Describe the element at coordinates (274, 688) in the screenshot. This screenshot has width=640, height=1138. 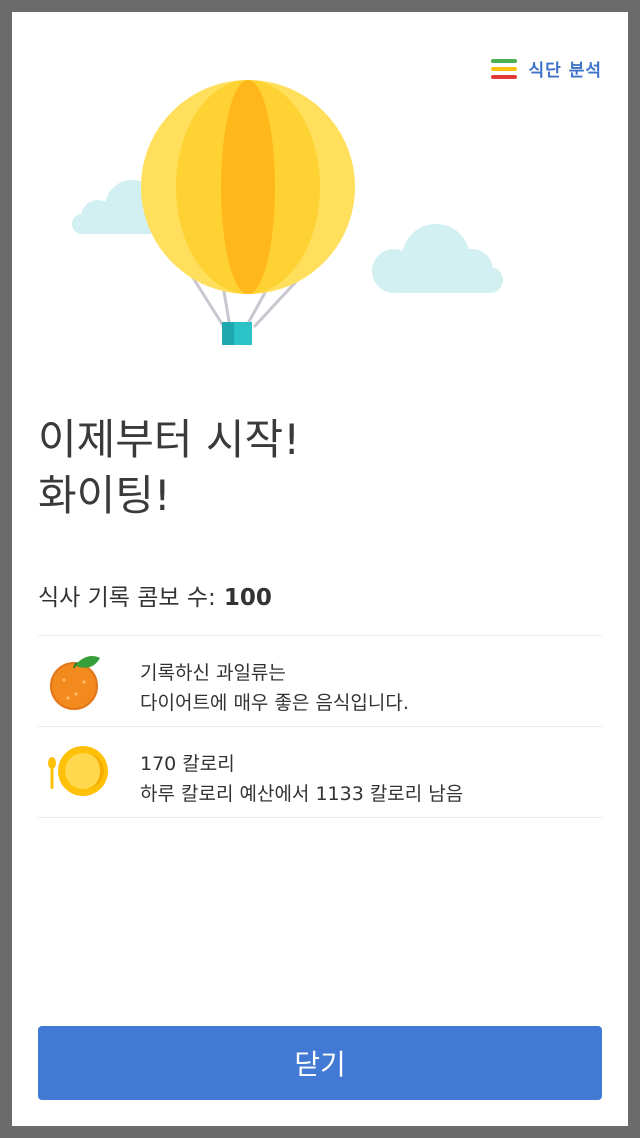
I see `feedback-fruit-text: 기록하신 과일류는 다이어트에 매우 좋은 음식입니다.` at that location.